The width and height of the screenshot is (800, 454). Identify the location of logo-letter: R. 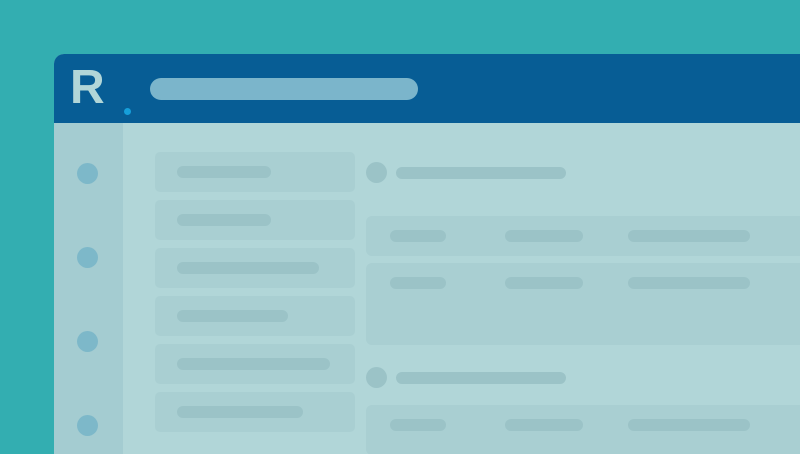
(87, 87).